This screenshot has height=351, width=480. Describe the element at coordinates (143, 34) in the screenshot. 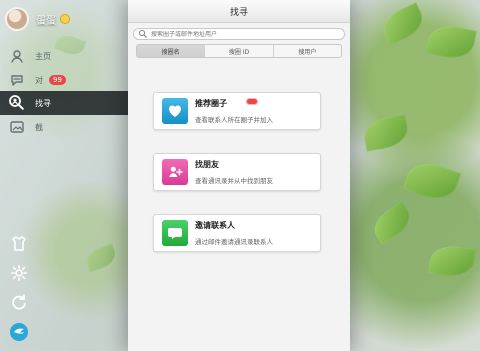

I see `search-icon` at that location.